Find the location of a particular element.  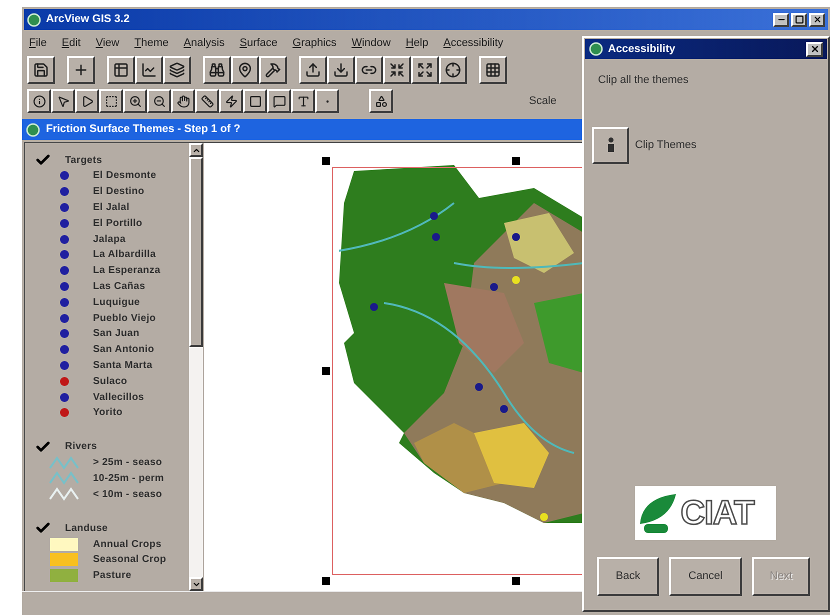

wizard-button: Back is located at coordinates (628, 576).